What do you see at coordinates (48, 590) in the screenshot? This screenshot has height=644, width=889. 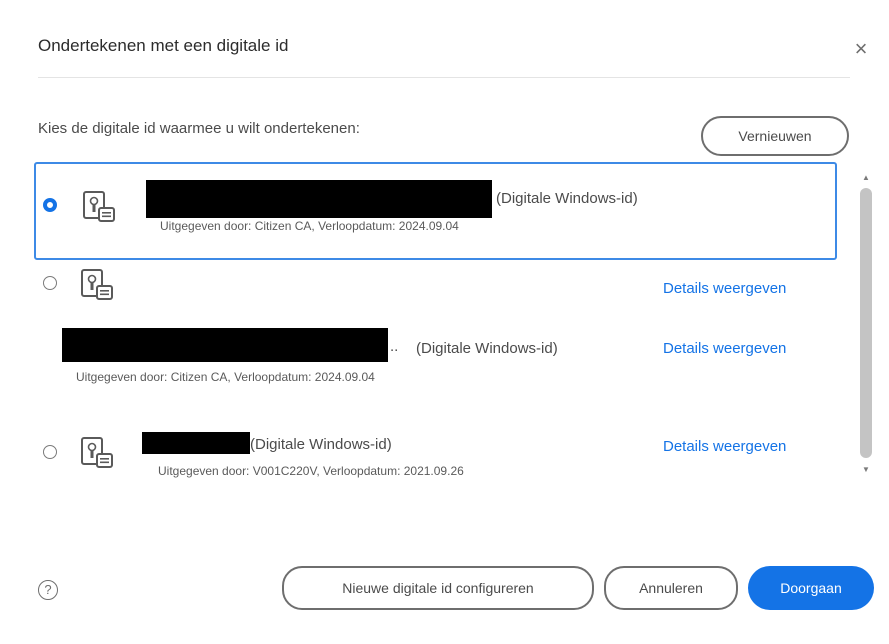 I see `help-icon: ?` at bounding box center [48, 590].